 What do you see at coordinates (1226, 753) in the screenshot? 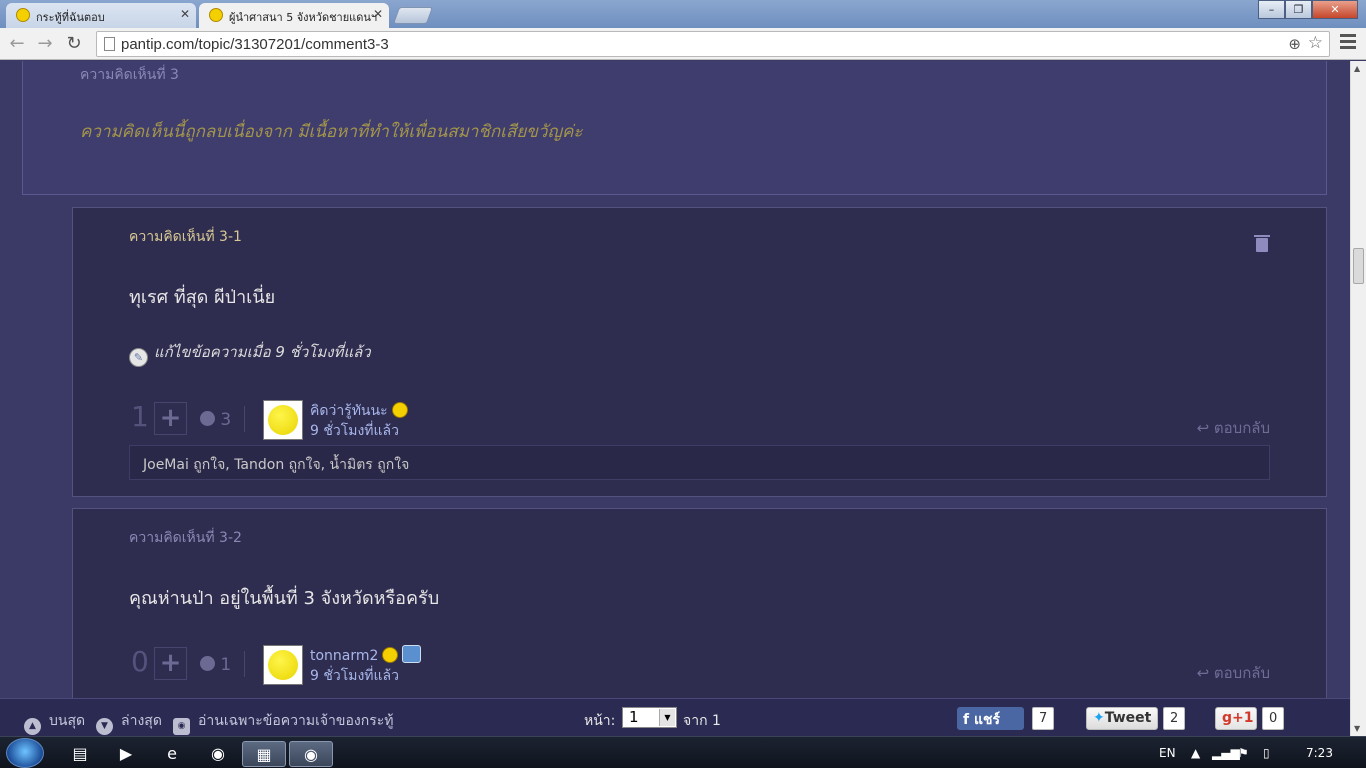
I see `network-signal-icon: ▂▄▆` at bounding box center [1226, 753].